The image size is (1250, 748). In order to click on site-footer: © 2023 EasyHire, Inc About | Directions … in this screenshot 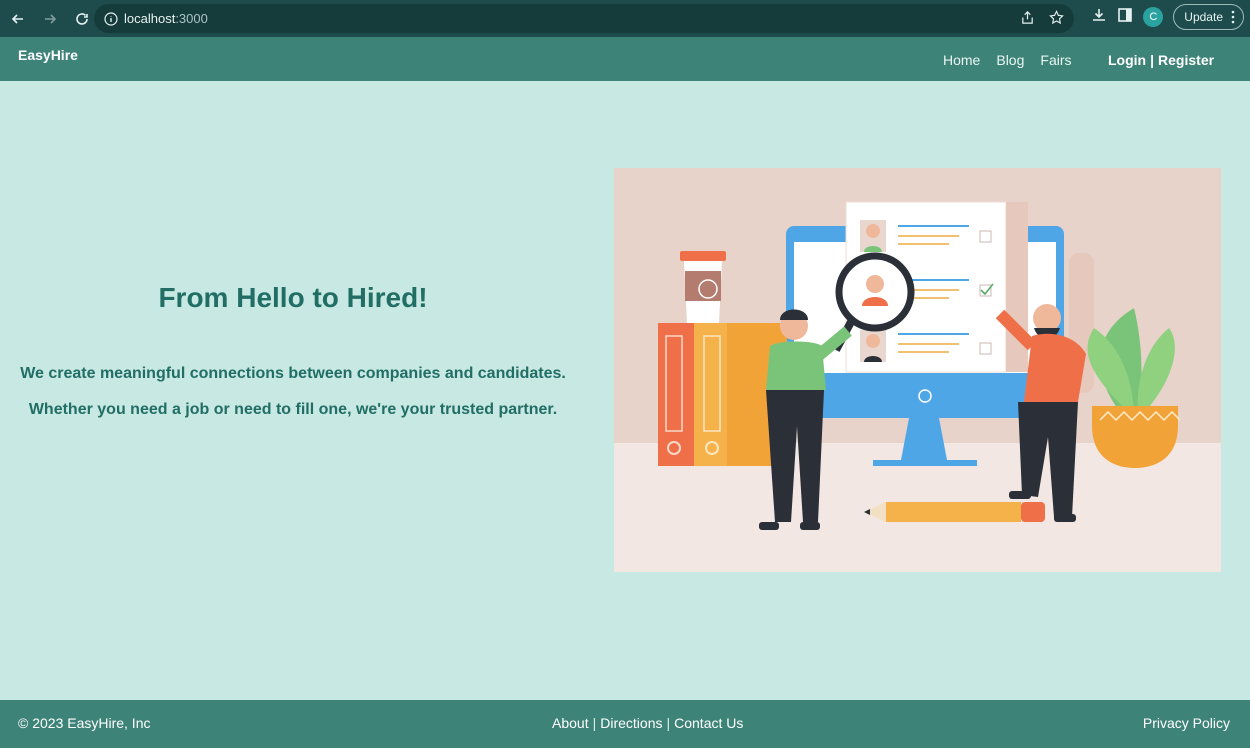, I will do `click(625, 724)`.